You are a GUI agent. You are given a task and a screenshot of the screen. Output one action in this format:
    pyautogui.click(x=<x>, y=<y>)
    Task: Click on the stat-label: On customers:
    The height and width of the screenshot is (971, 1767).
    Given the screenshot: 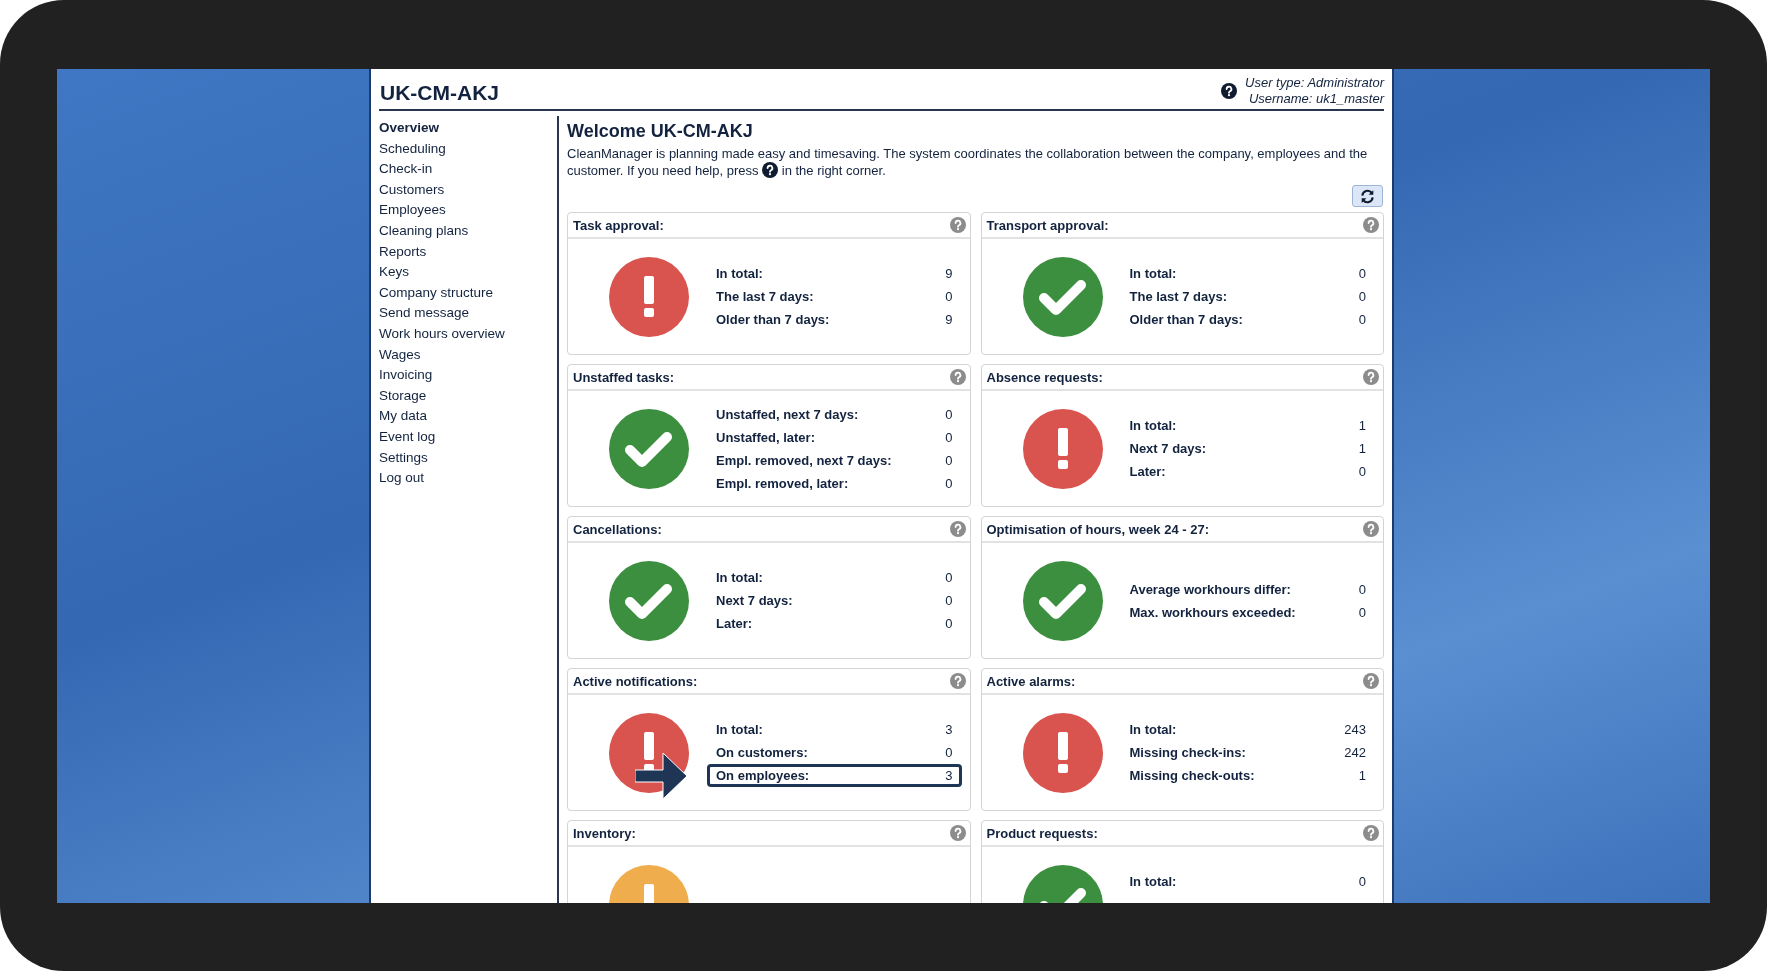 What is the action you would take?
    pyautogui.click(x=762, y=752)
    